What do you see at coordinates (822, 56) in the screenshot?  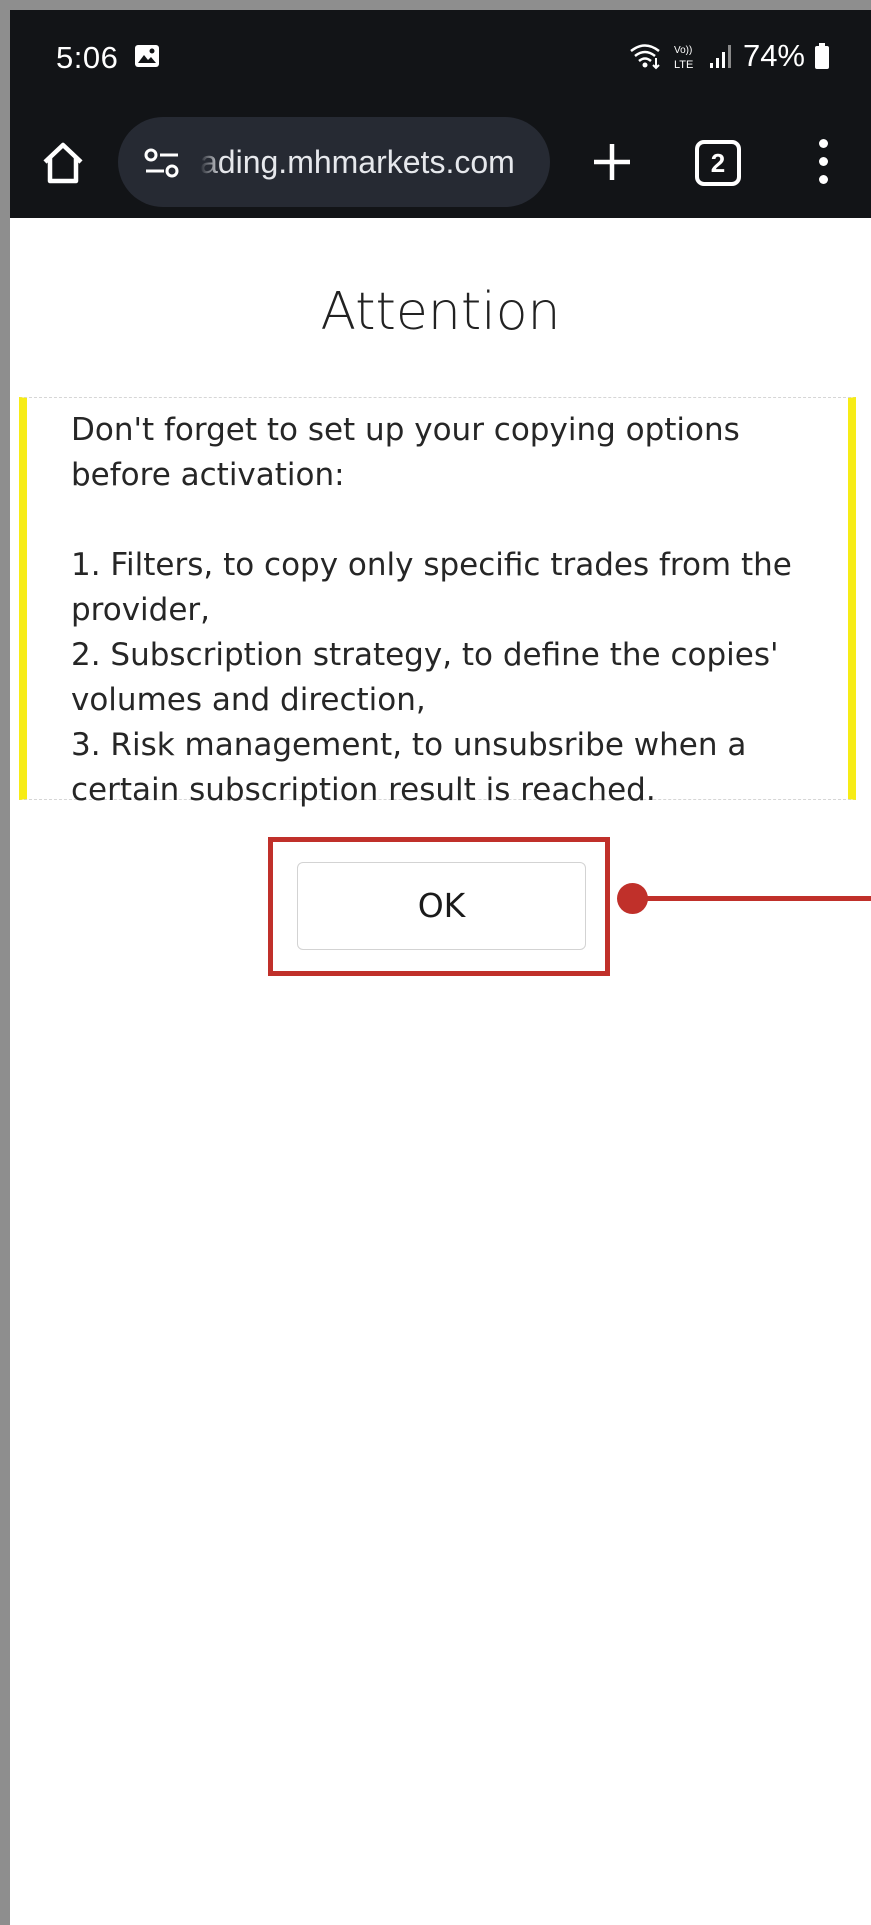 I see `battery-icon` at bounding box center [822, 56].